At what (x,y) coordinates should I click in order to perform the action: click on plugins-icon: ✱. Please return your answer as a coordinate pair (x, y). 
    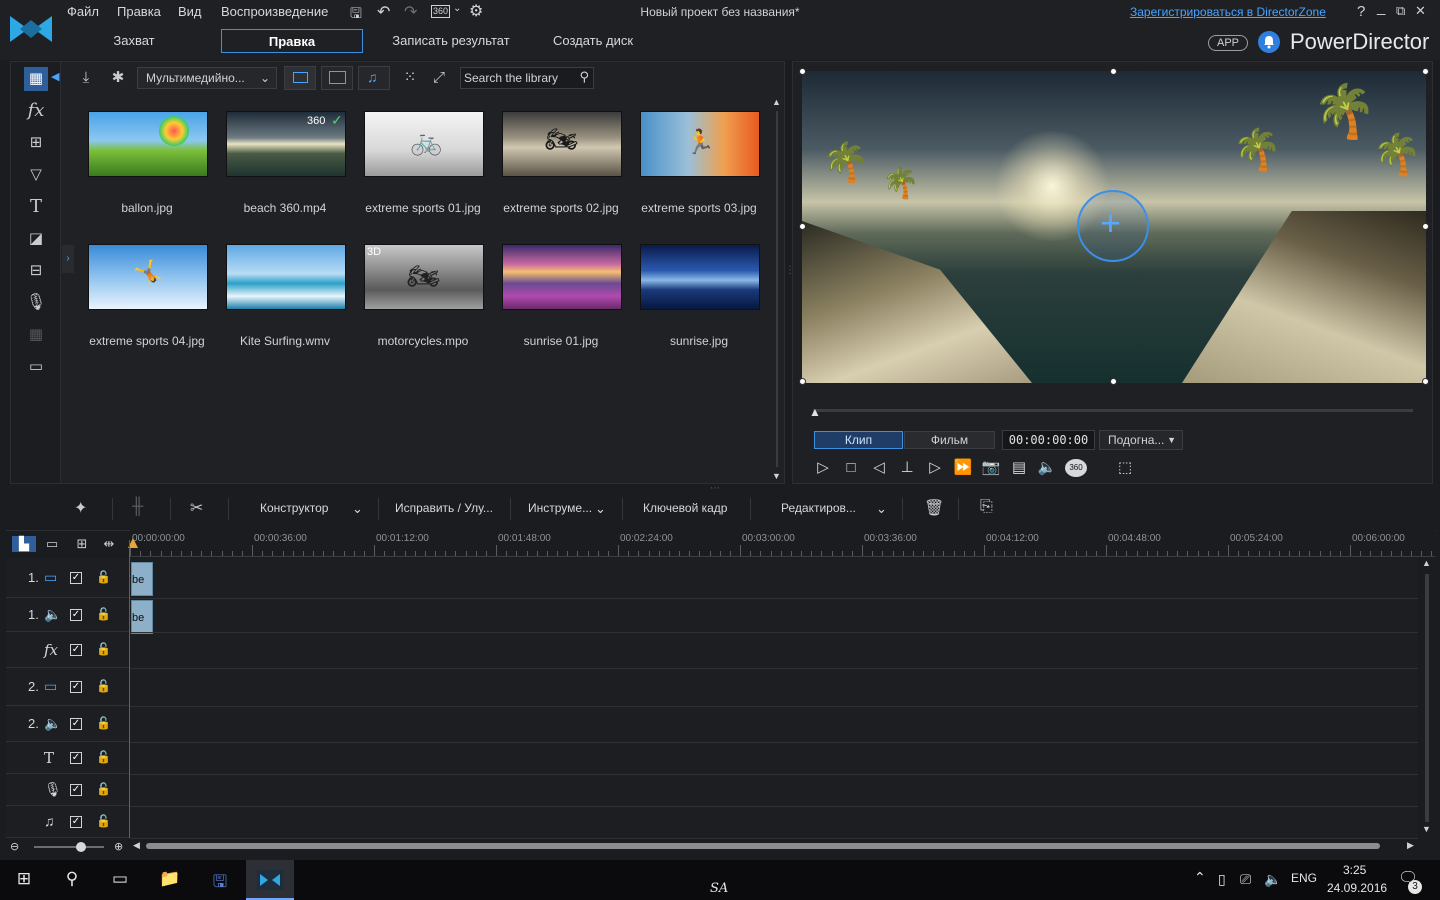
    Looking at the image, I should click on (118, 78).